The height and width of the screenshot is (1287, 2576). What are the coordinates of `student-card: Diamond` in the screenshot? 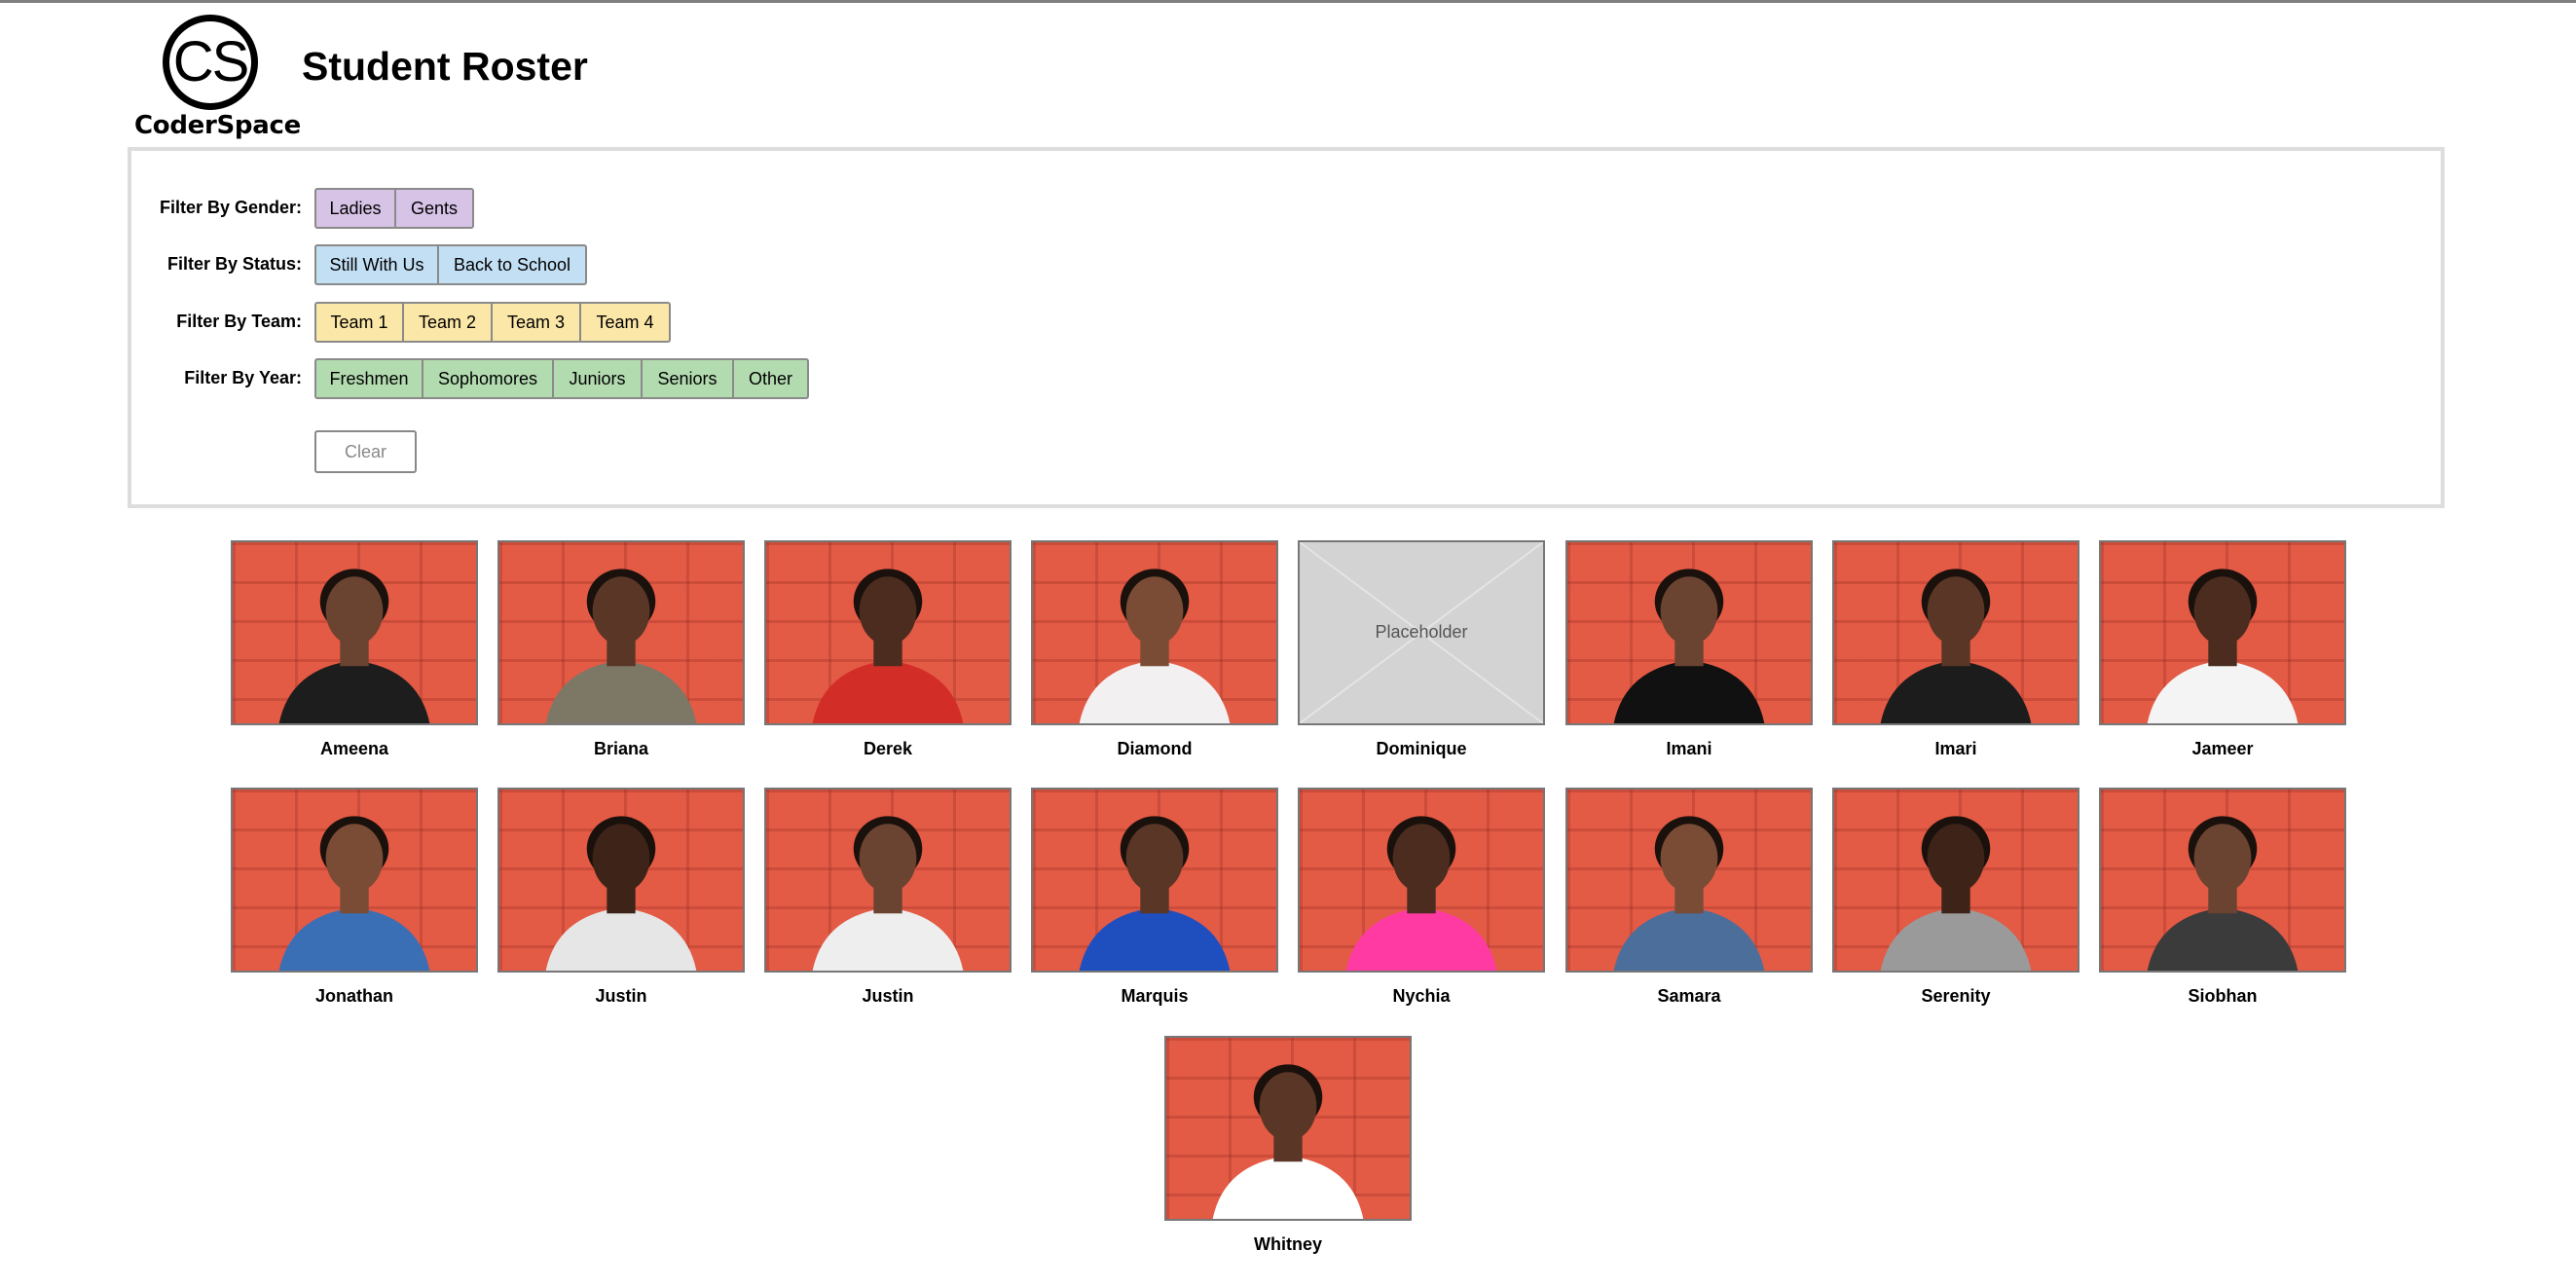 It's located at (1154, 649).